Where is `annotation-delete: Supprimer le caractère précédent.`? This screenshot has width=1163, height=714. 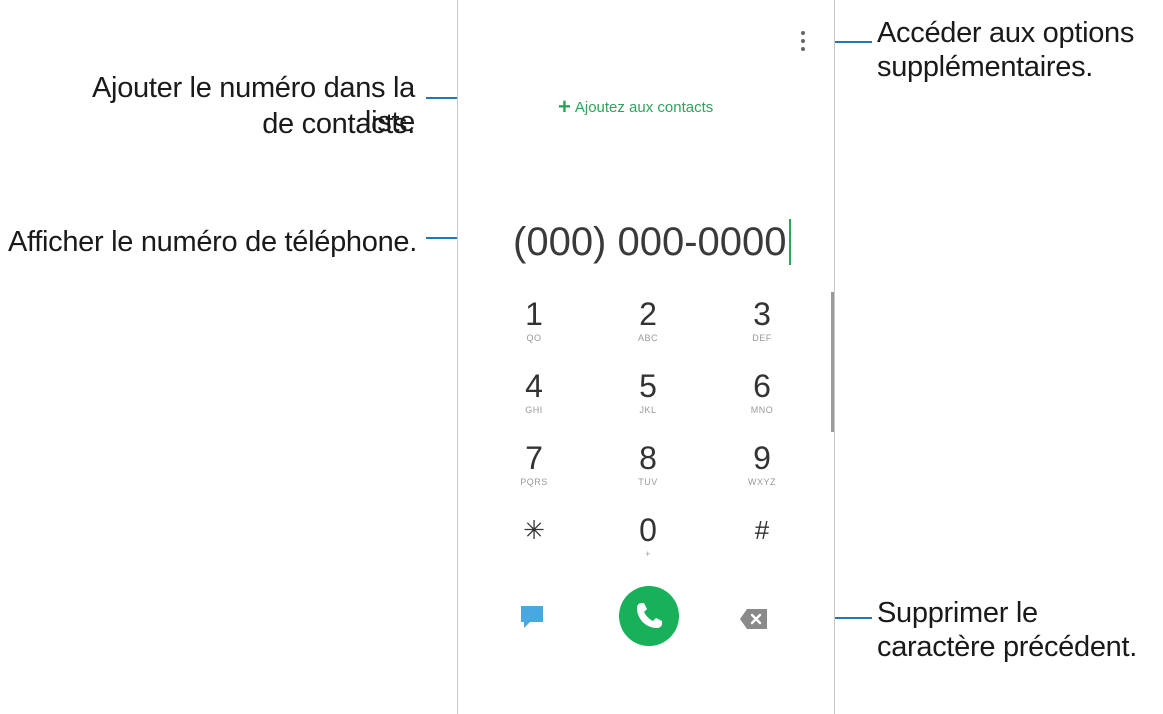 annotation-delete: Supprimer le caractère précédent. is located at coordinates (1007, 630).